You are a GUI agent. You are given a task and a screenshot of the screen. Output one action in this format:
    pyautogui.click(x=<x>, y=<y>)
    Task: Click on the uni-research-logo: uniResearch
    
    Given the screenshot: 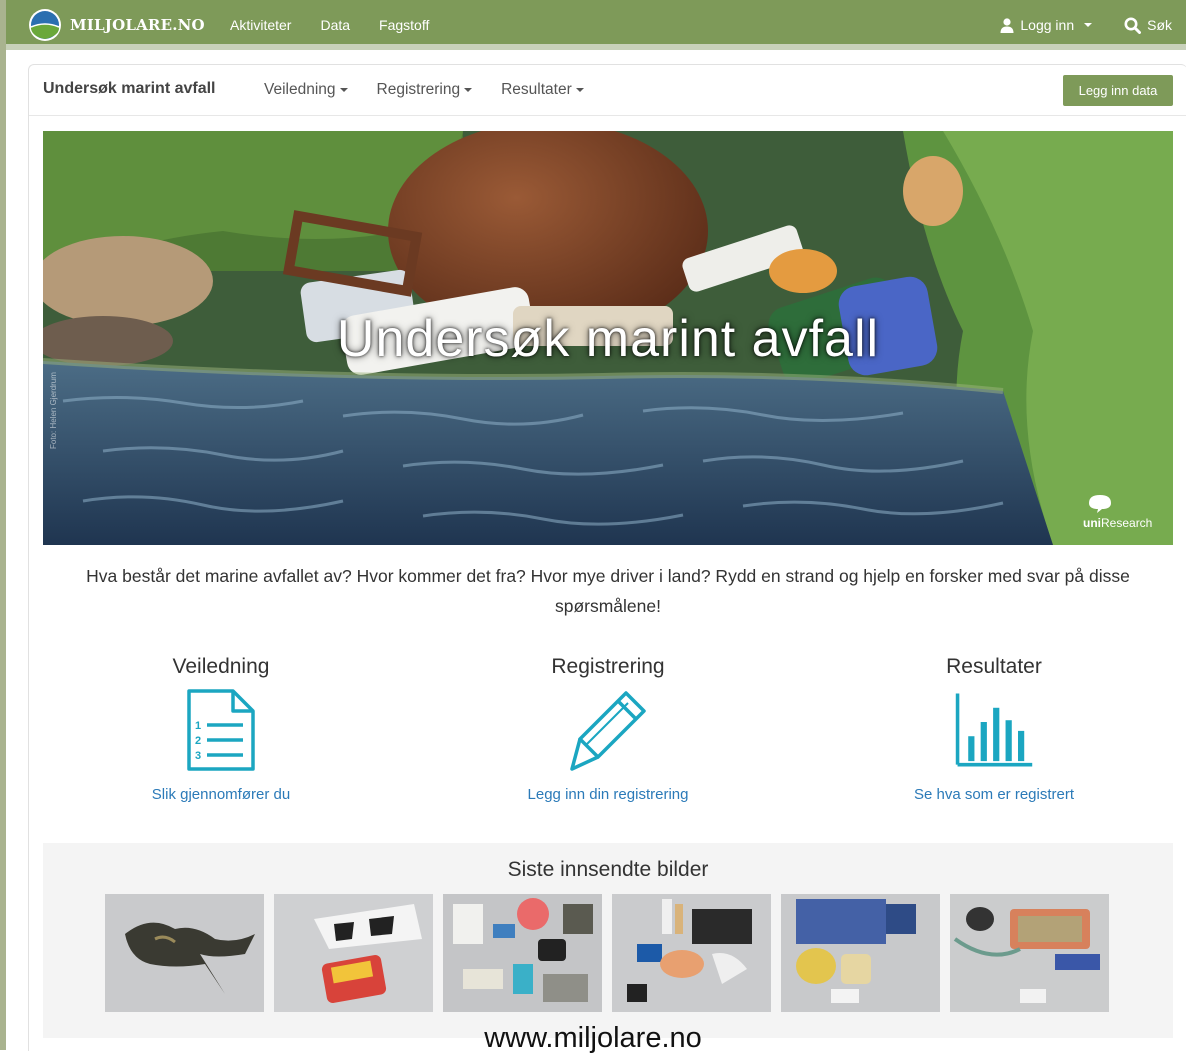 What is the action you would take?
    pyautogui.click(x=1123, y=515)
    